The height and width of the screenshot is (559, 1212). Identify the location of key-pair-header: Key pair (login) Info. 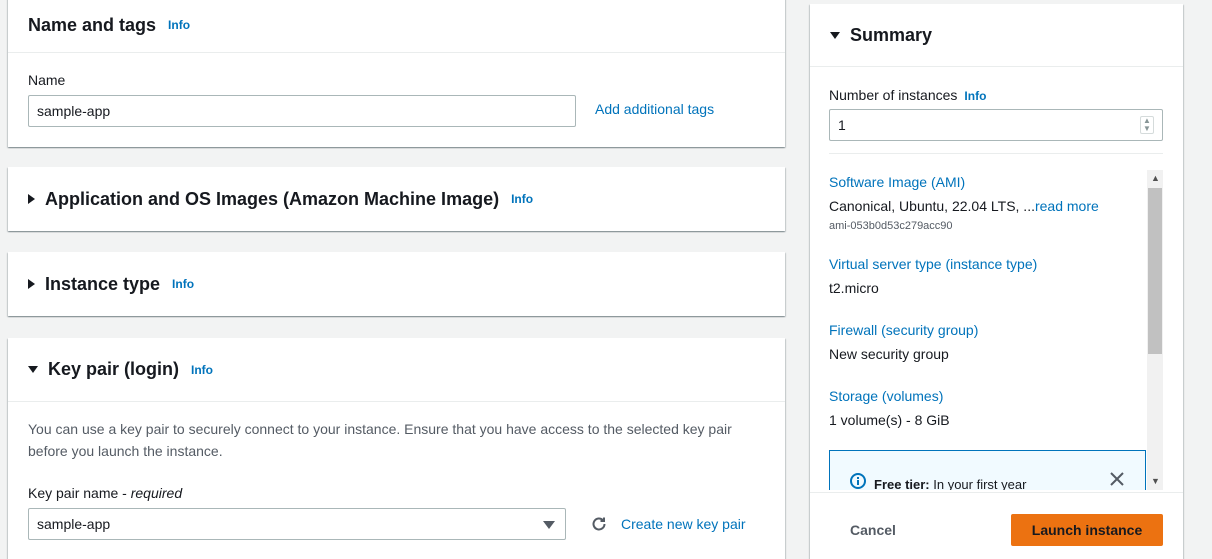
(396, 369).